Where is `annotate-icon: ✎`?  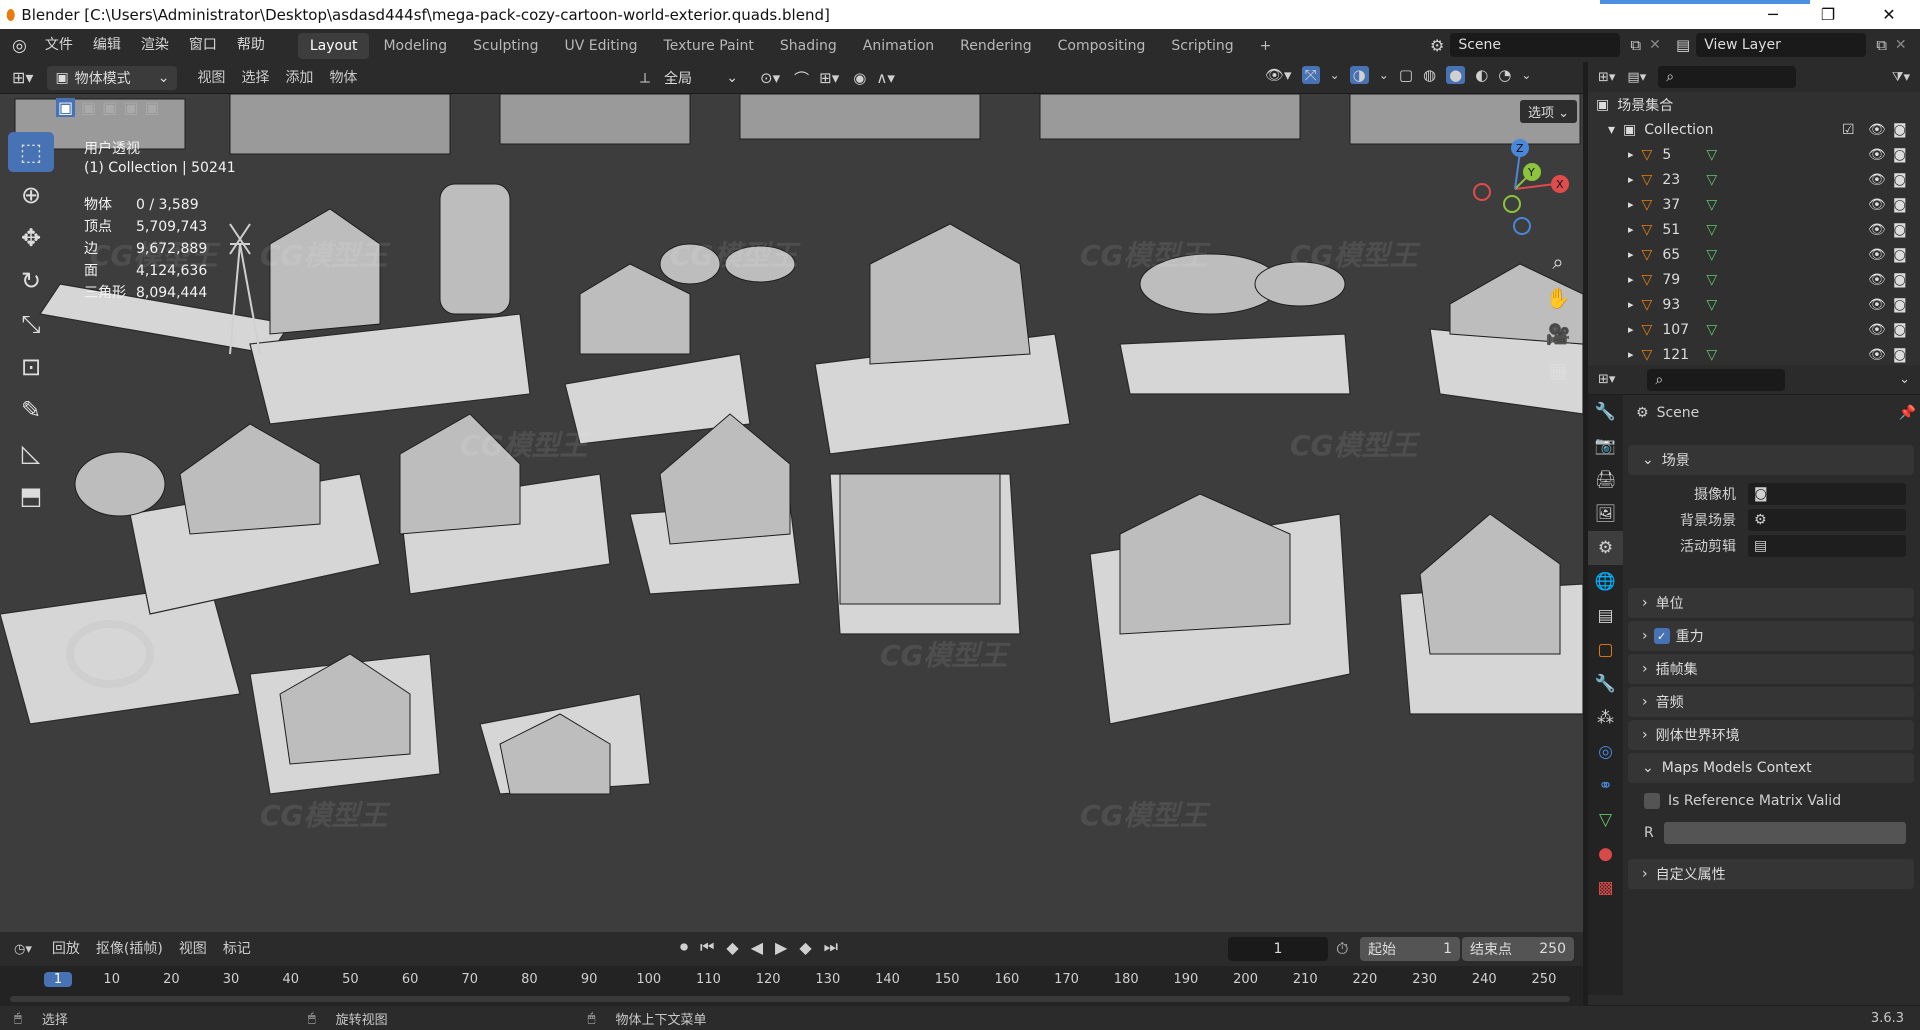
annotate-icon: ✎ is located at coordinates (31, 410).